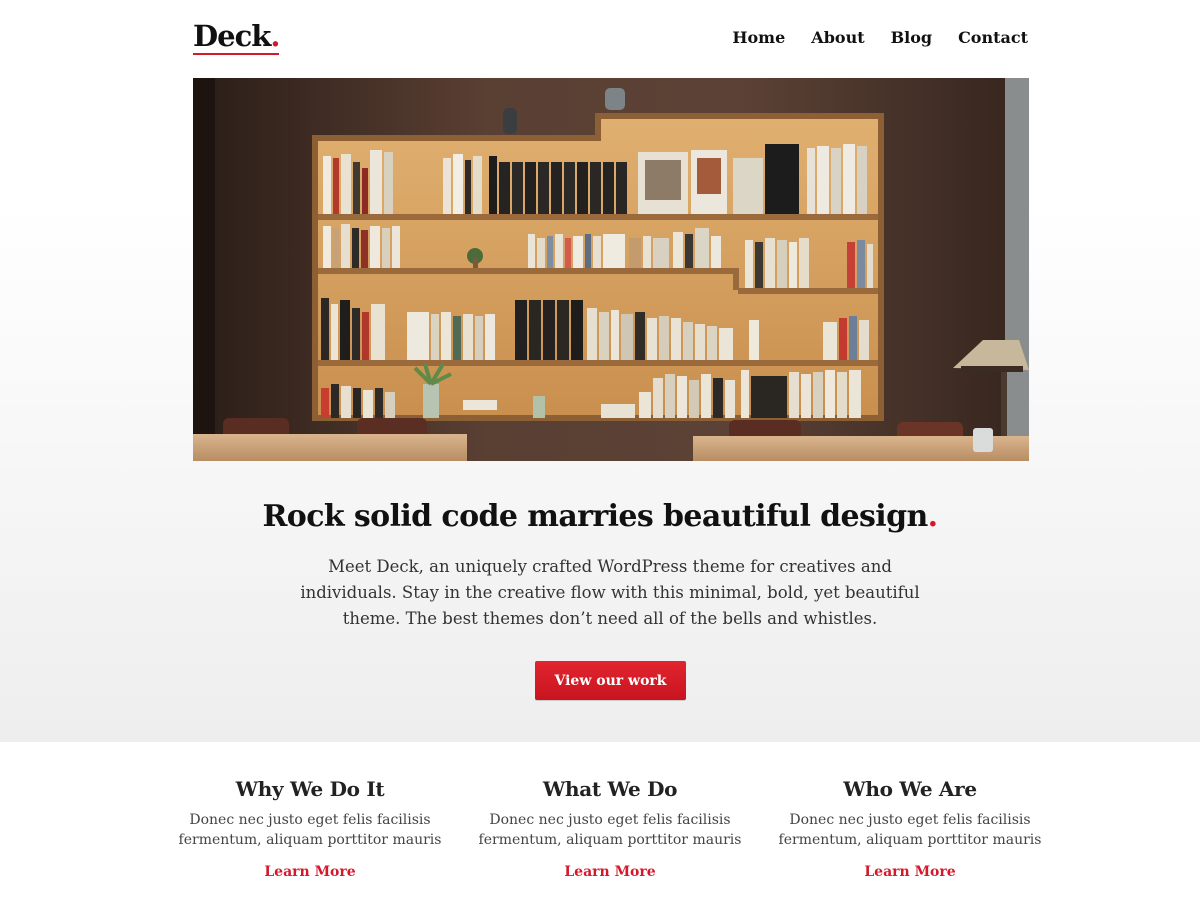 This screenshot has width=1200, height=900. Describe the element at coordinates (610, 680) in the screenshot. I see `view-our-work-button: View our work` at that location.